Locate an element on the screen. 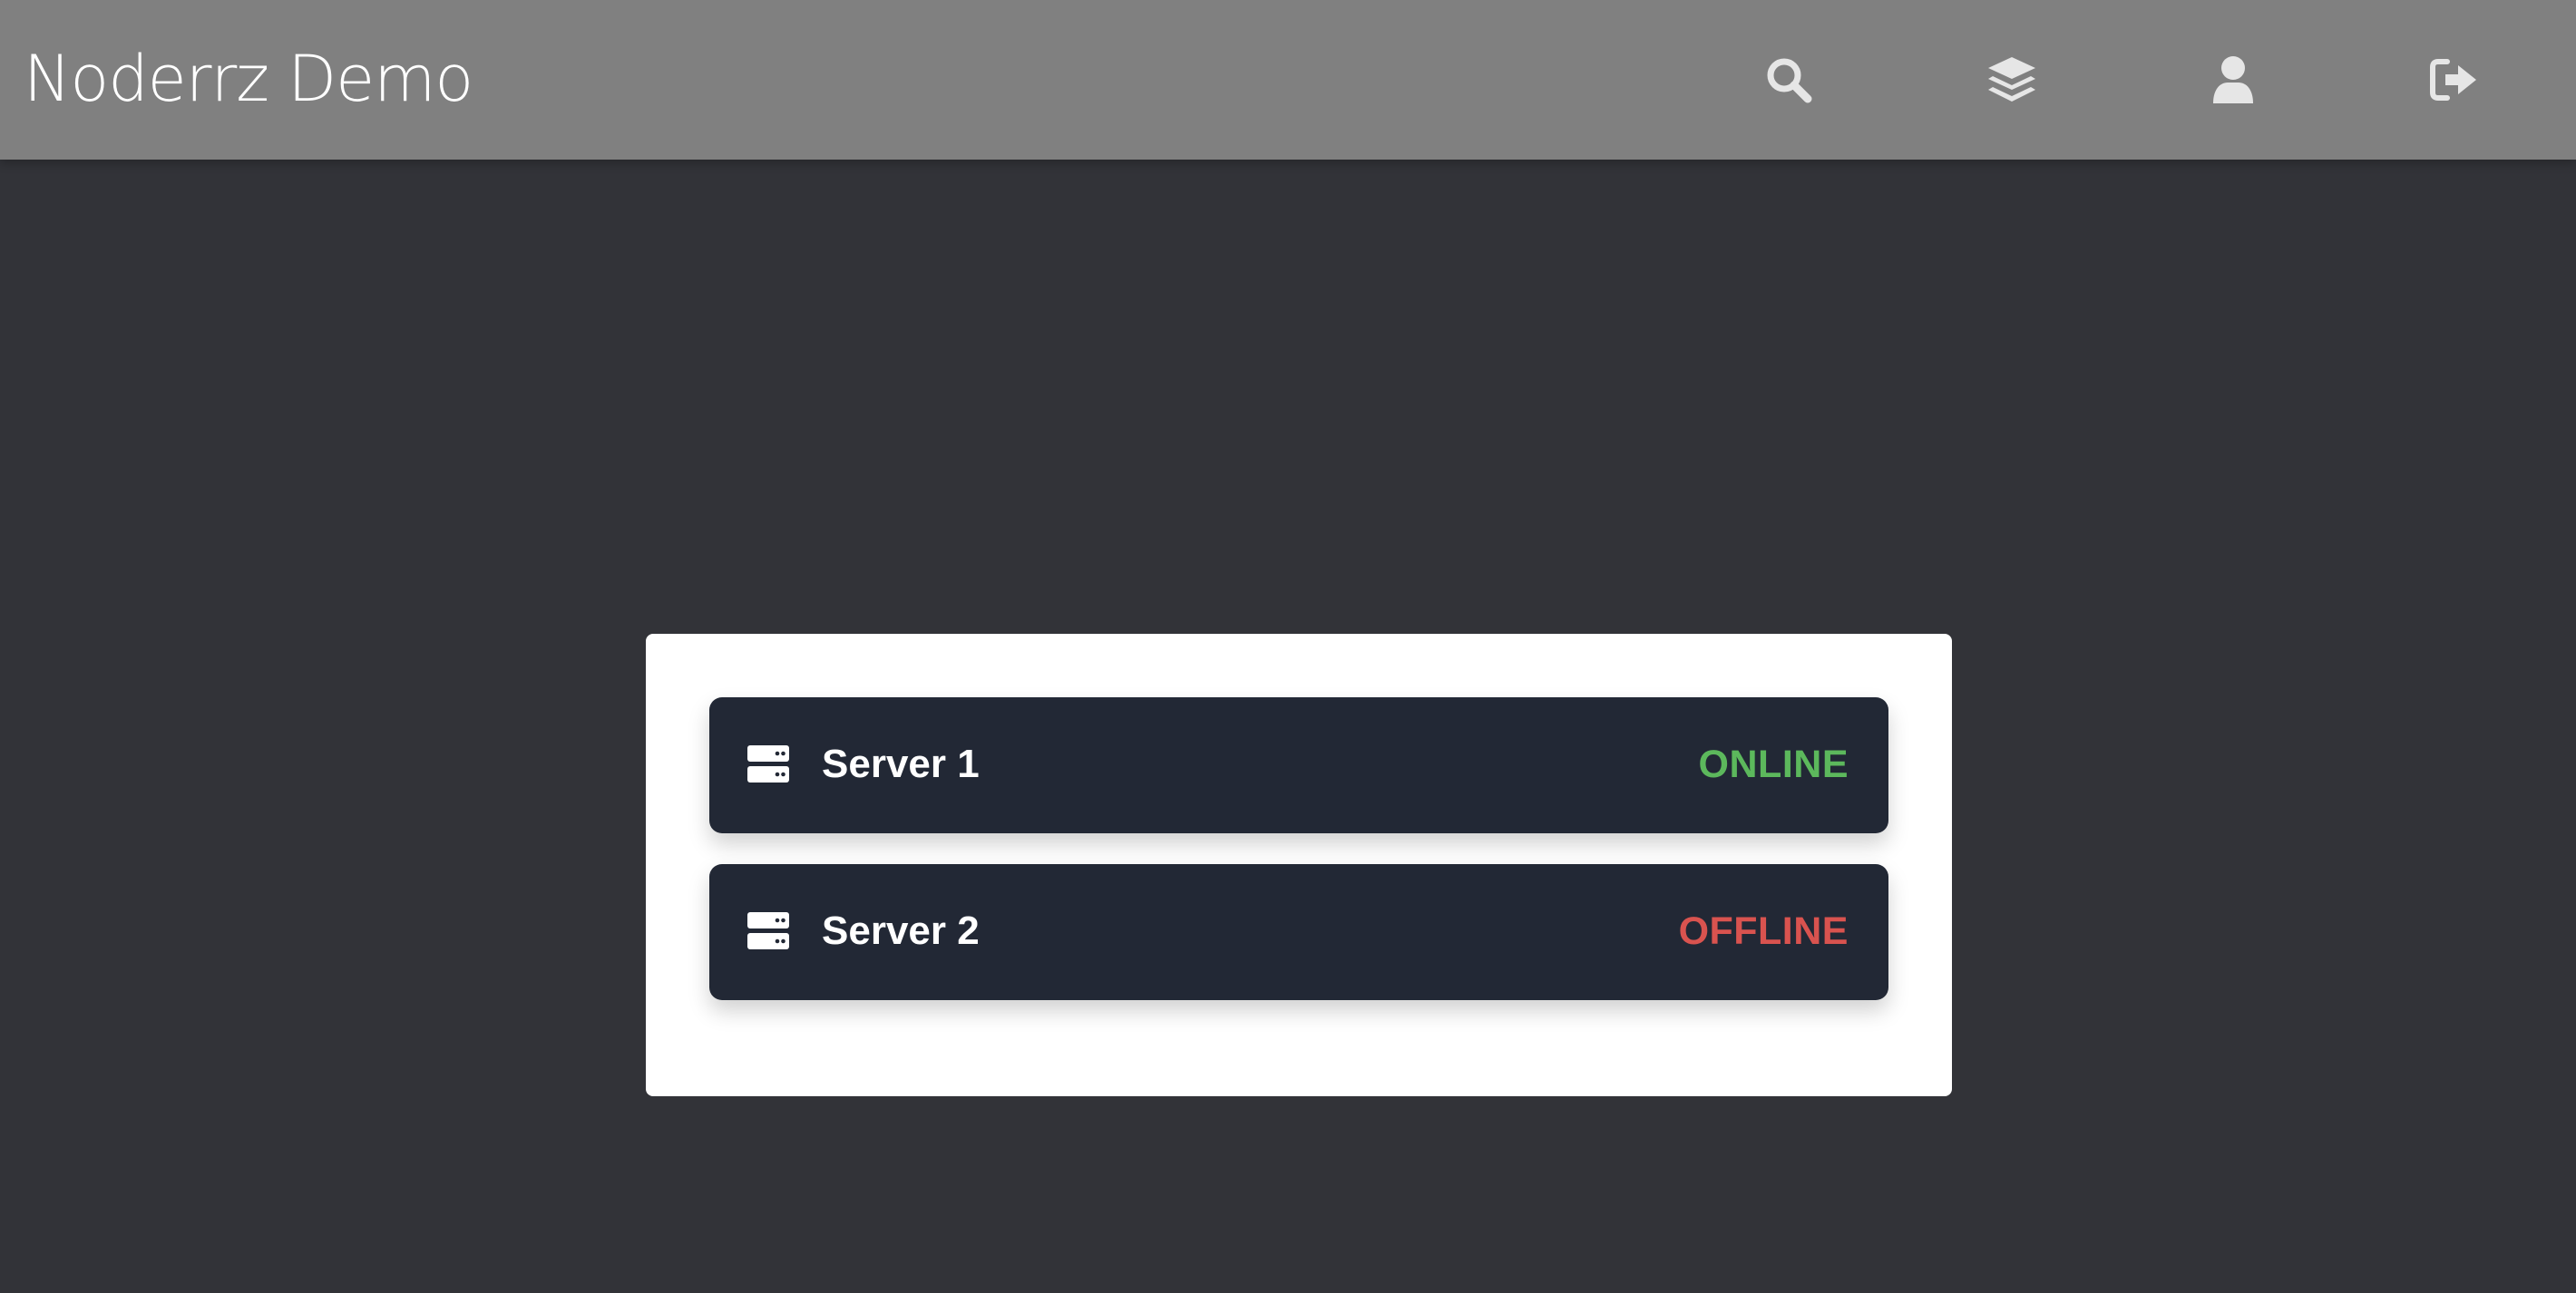 The width and height of the screenshot is (2576, 1293). app-title: Noderrz Demo is located at coordinates (248, 79).